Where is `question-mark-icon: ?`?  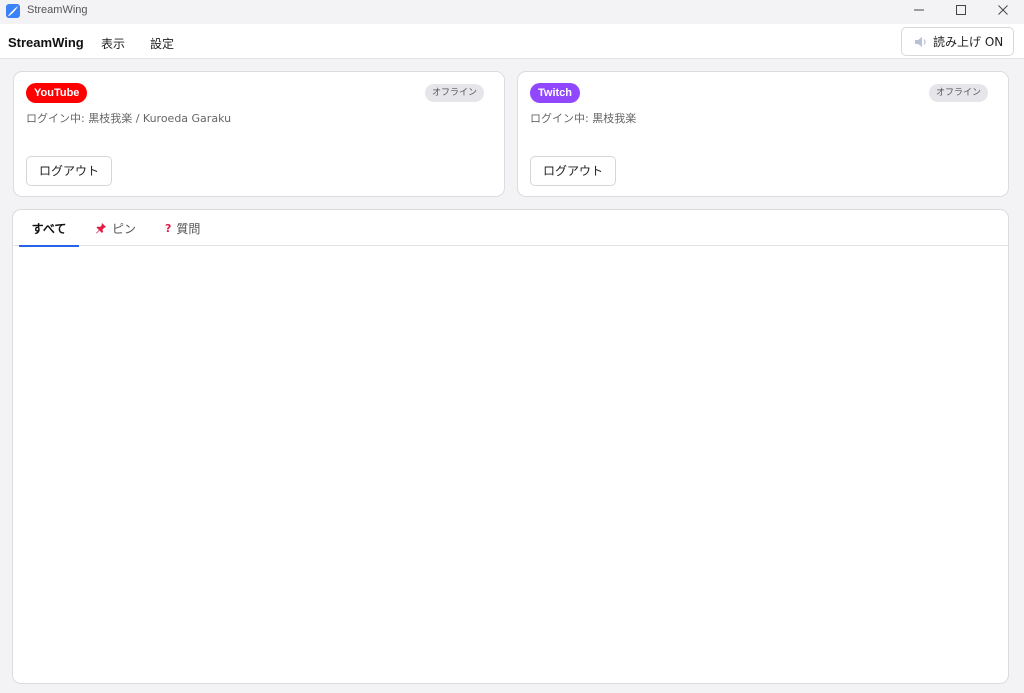
question-mark-icon: ? is located at coordinates (168, 228).